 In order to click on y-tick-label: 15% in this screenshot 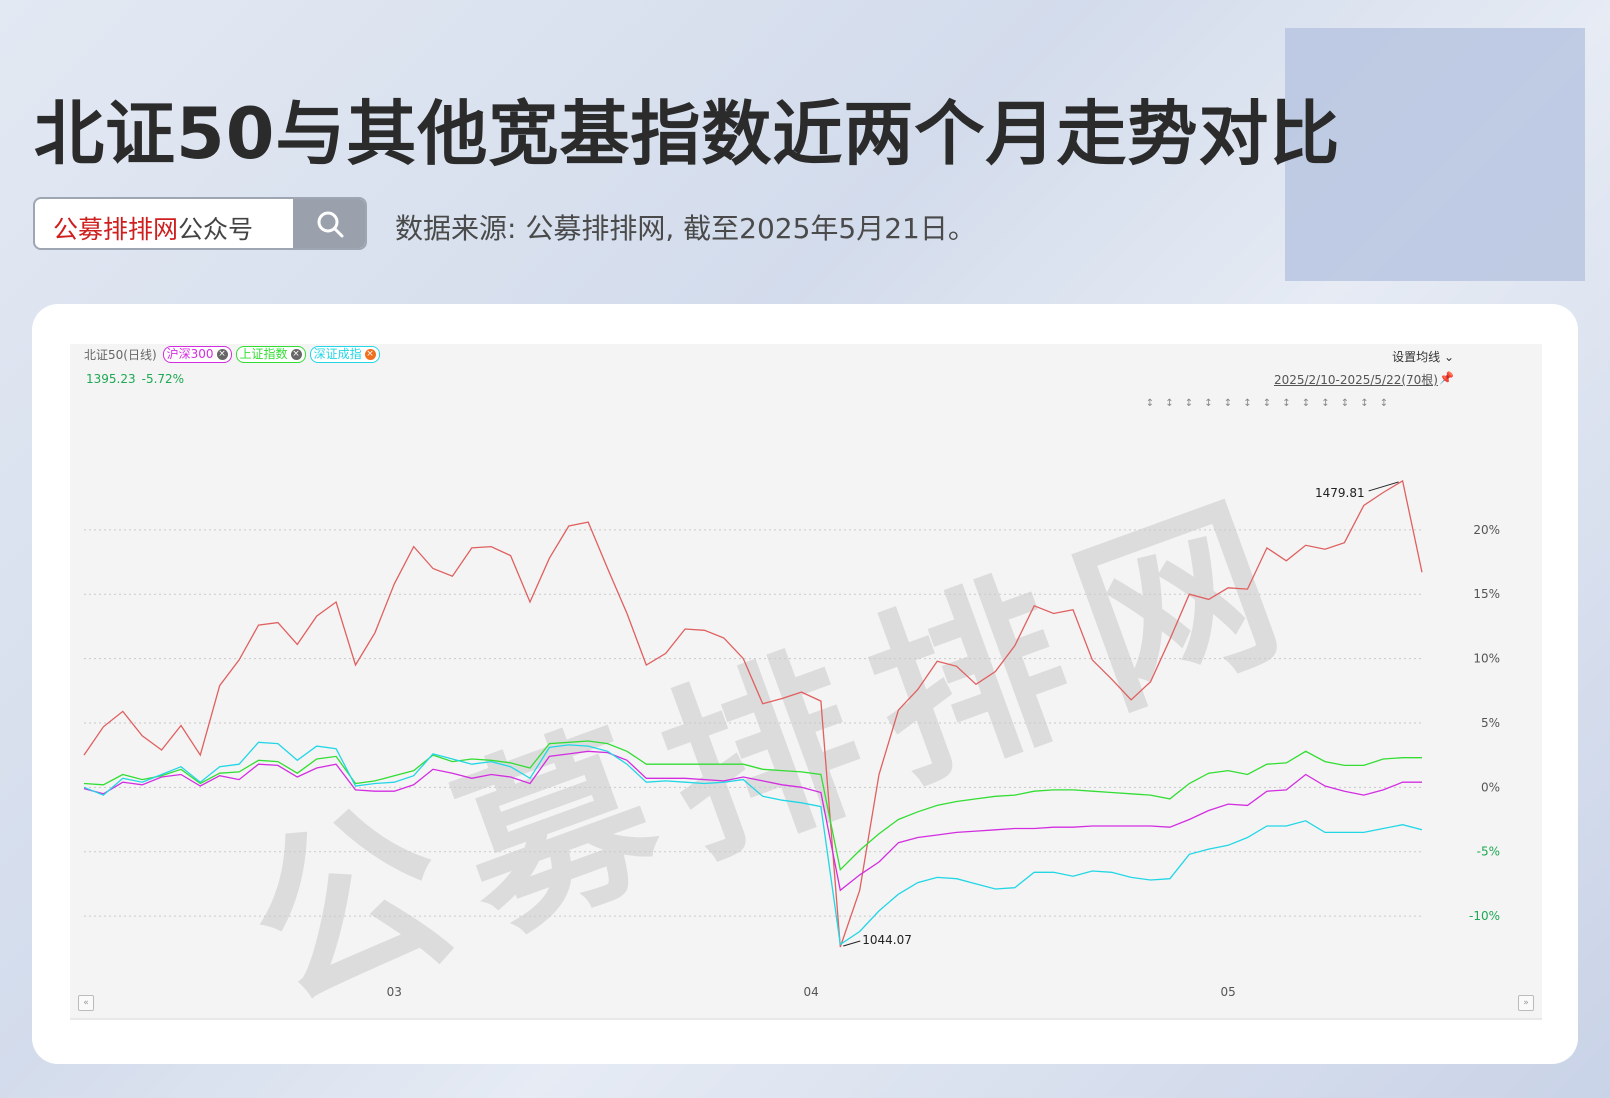, I will do `click(1486, 594)`.